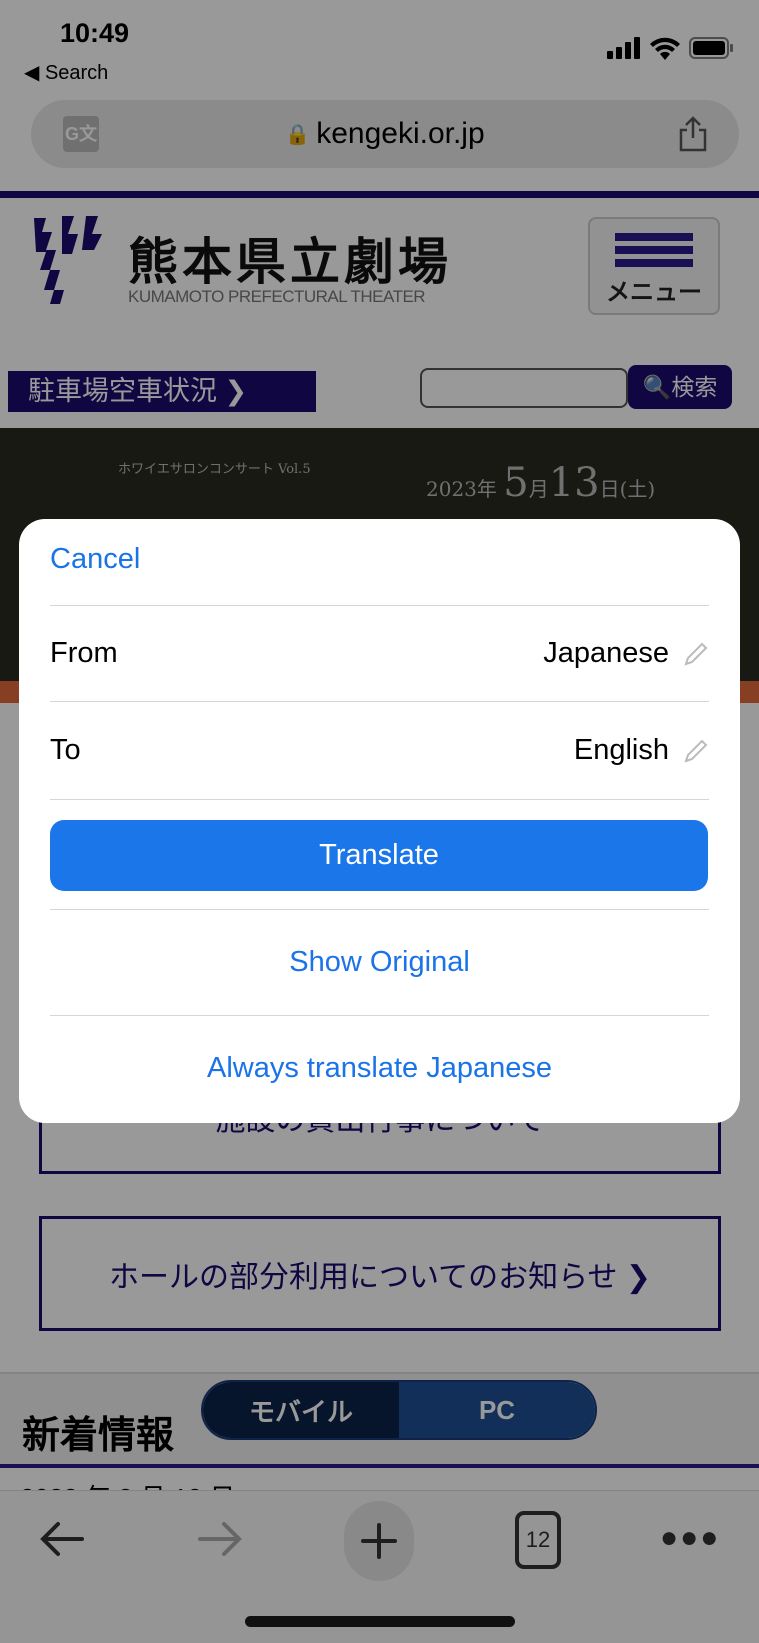 Image resolution: width=759 pixels, height=1643 pixels. I want to click on from-language-row: From Japanese, so click(379, 653).